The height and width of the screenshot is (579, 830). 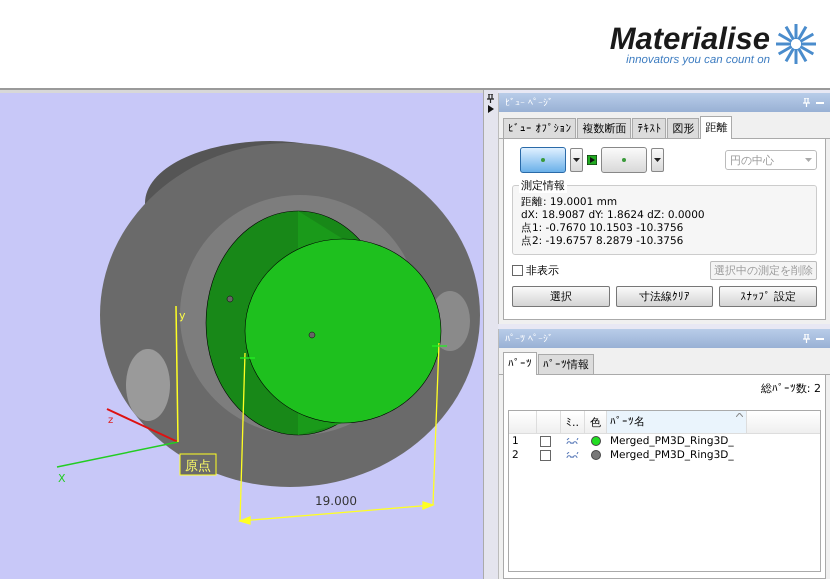 What do you see at coordinates (768, 296) in the screenshot?
I see `action-button: ｽﾅｯﾌﾟ 設定` at bounding box center [768, 296].